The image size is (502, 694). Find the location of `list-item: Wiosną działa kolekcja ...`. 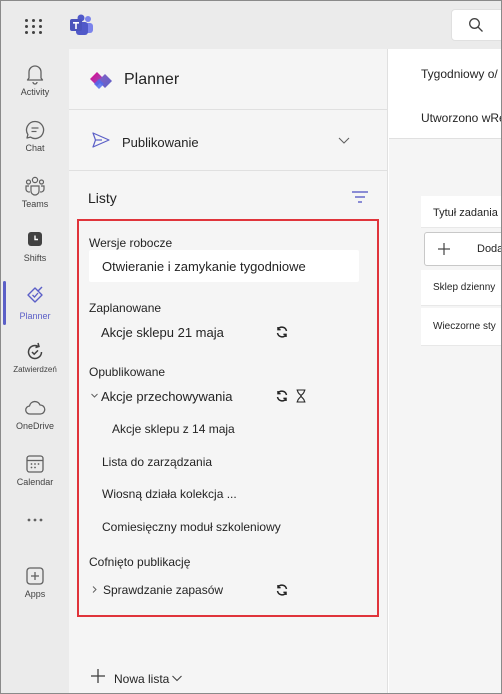

list-item: Wiosną działa kolekcja ... is located at coordinates (224, 494).